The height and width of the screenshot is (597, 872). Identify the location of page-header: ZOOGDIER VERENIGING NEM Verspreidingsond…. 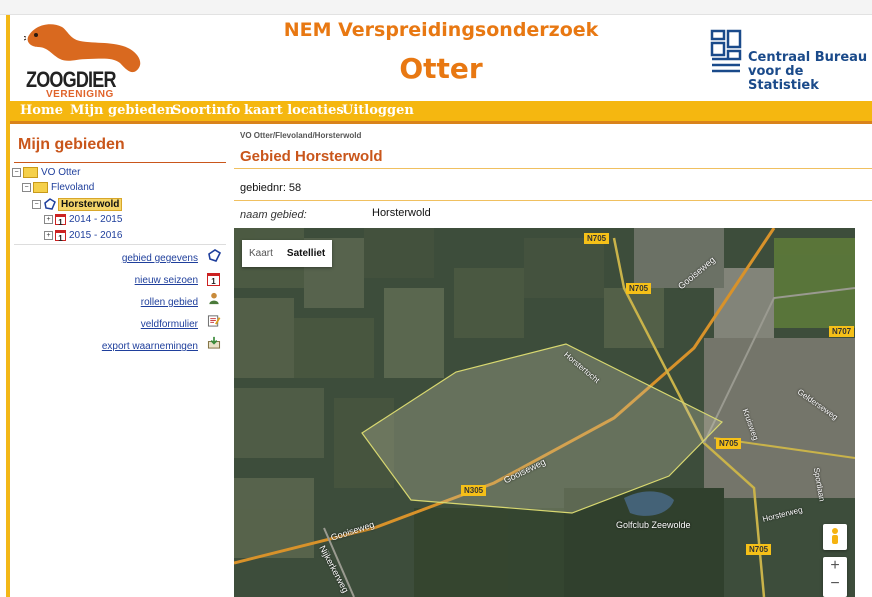
(441, 58).